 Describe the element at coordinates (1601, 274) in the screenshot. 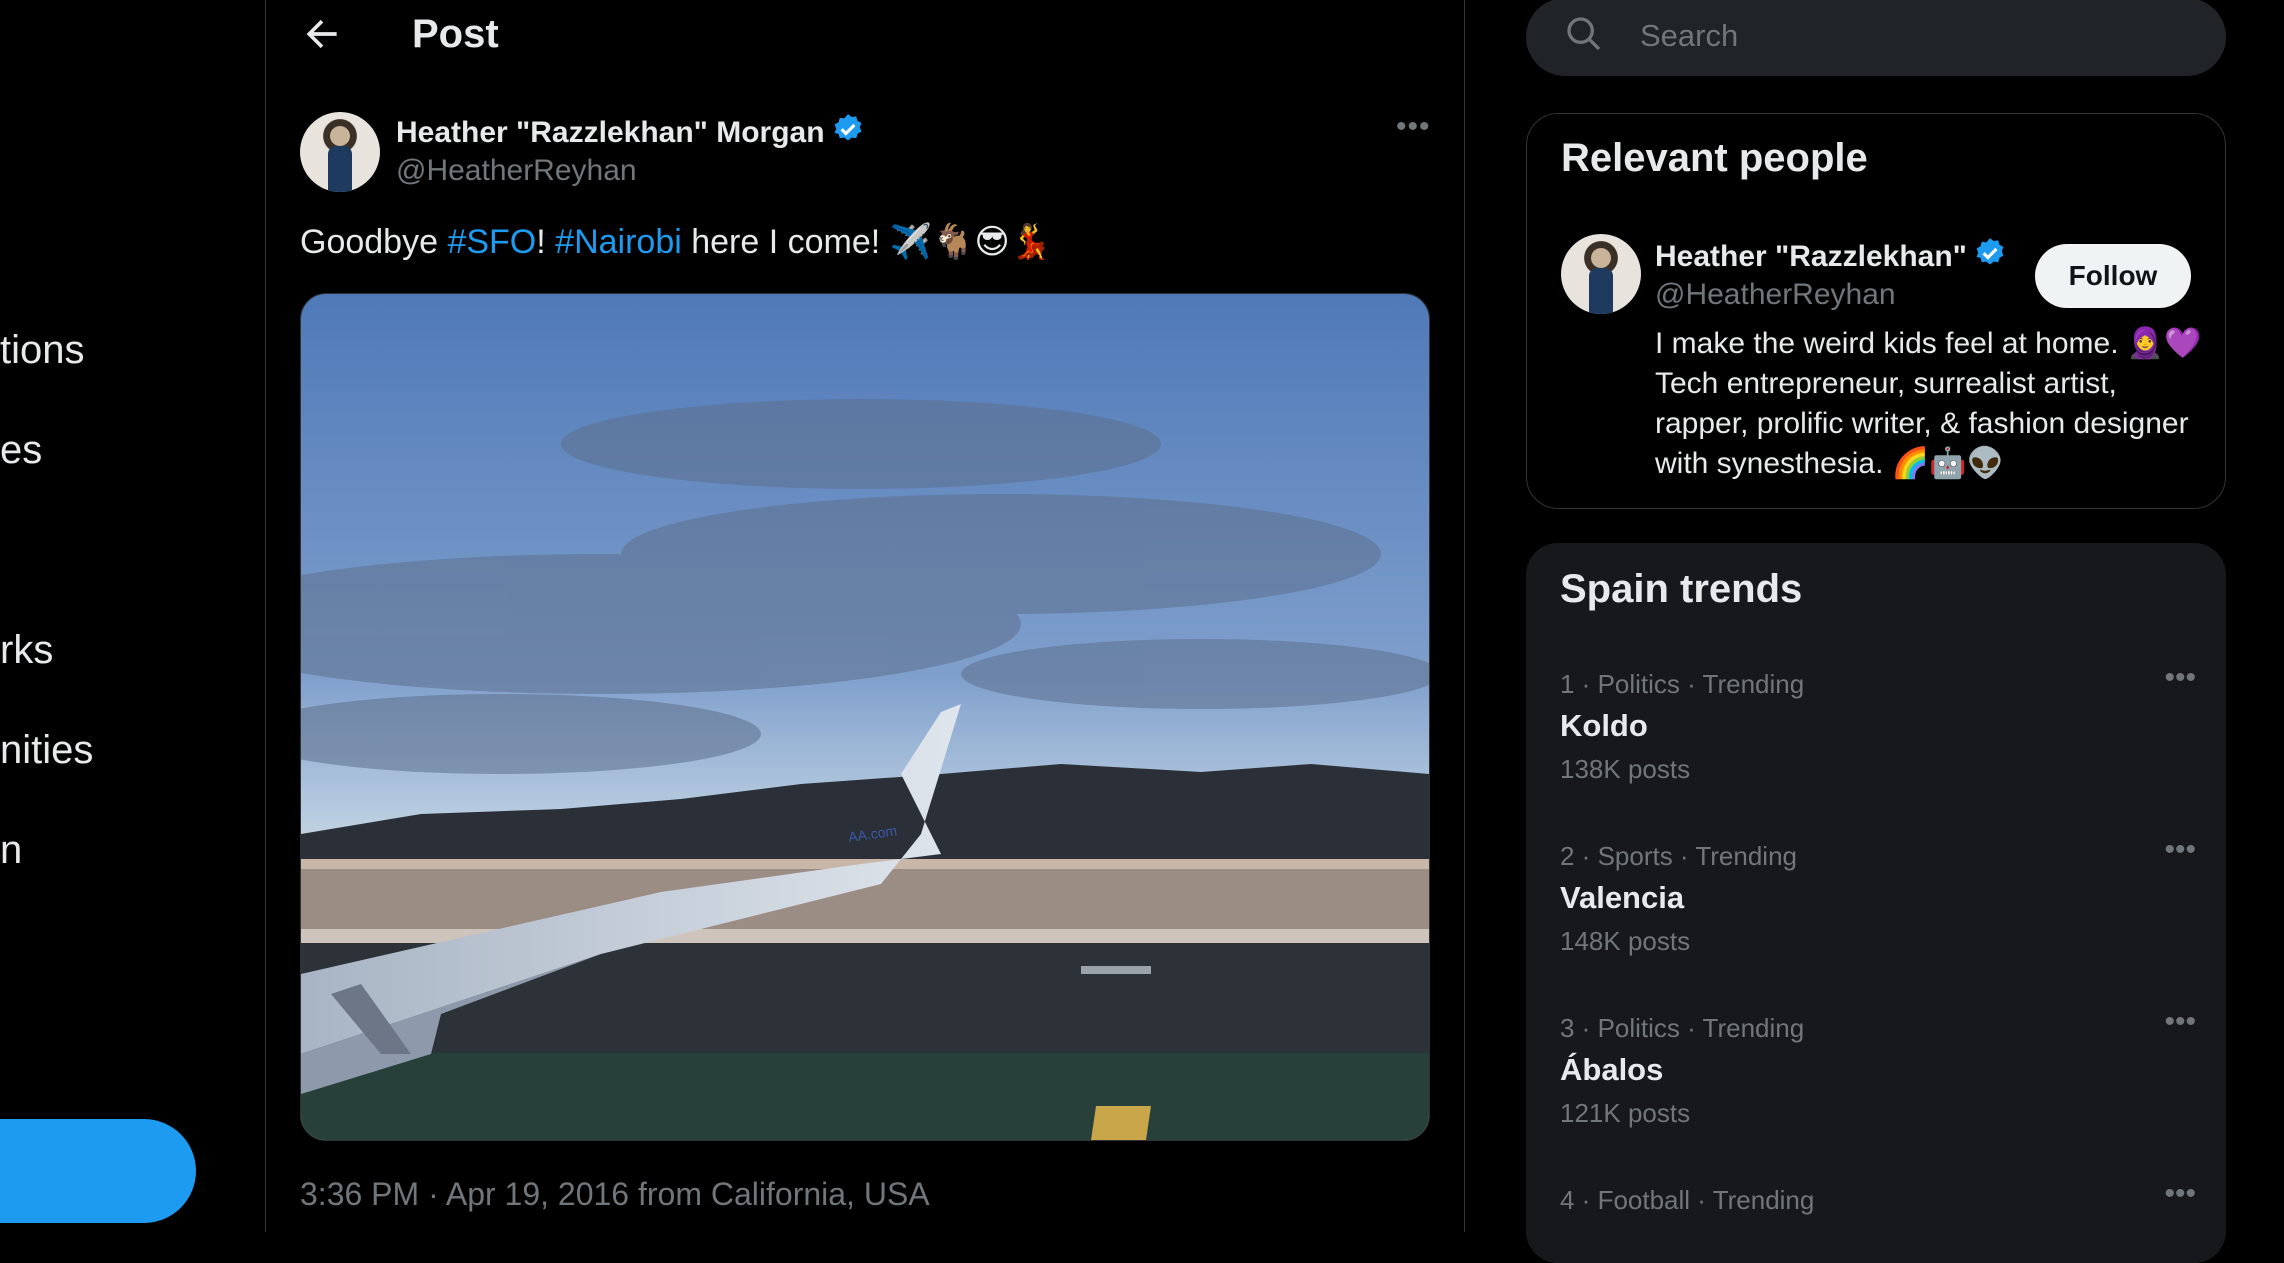

I see `relevant-person-avatar` at that location.